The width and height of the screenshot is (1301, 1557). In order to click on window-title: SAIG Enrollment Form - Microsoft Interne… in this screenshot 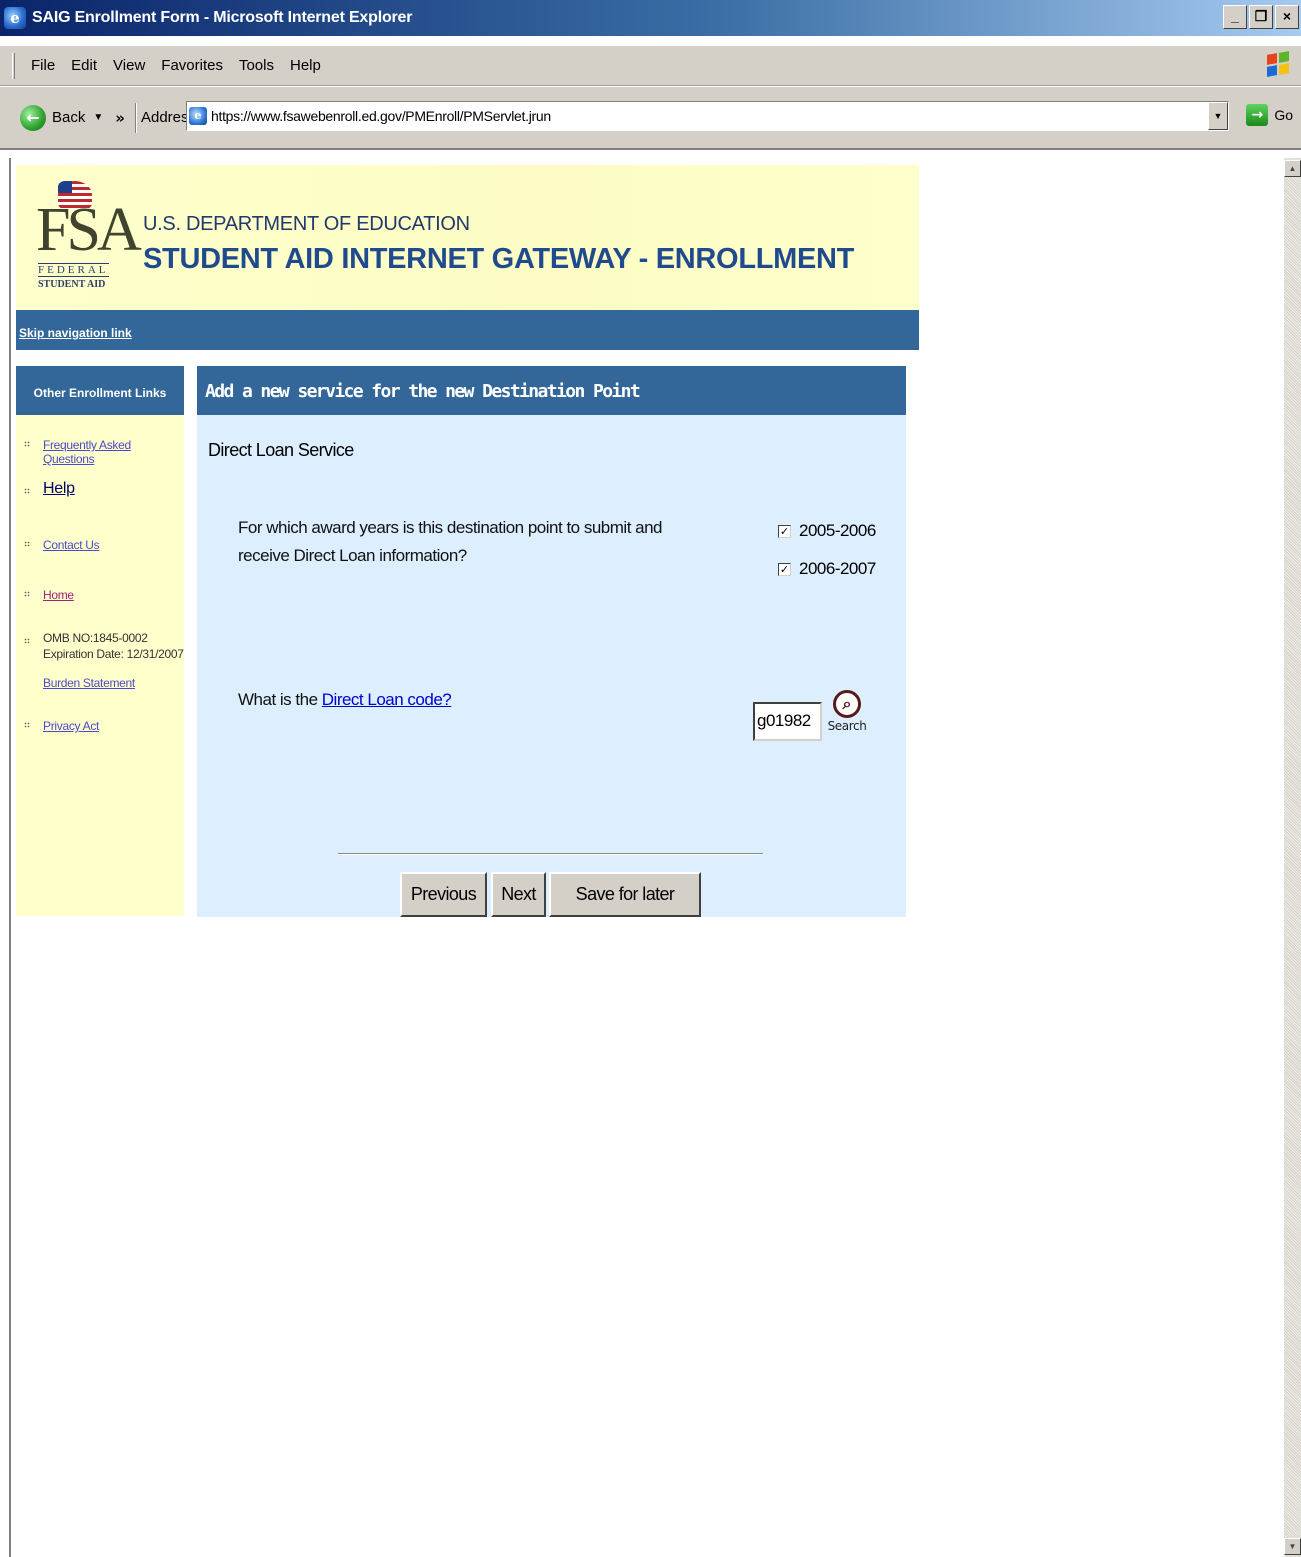, I will do `click(222, 17)`.